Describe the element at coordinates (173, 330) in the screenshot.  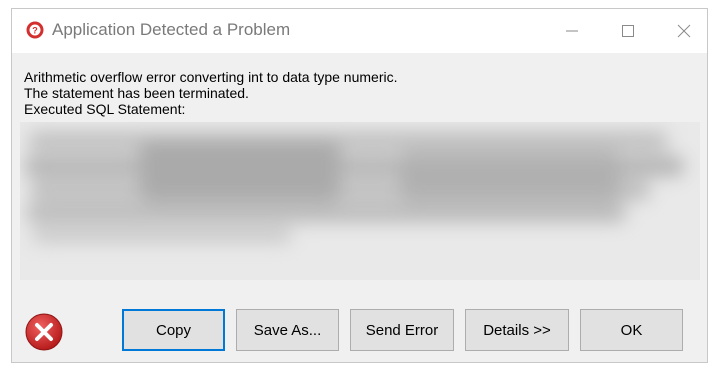
I see `copy-button: Copy` at that location.